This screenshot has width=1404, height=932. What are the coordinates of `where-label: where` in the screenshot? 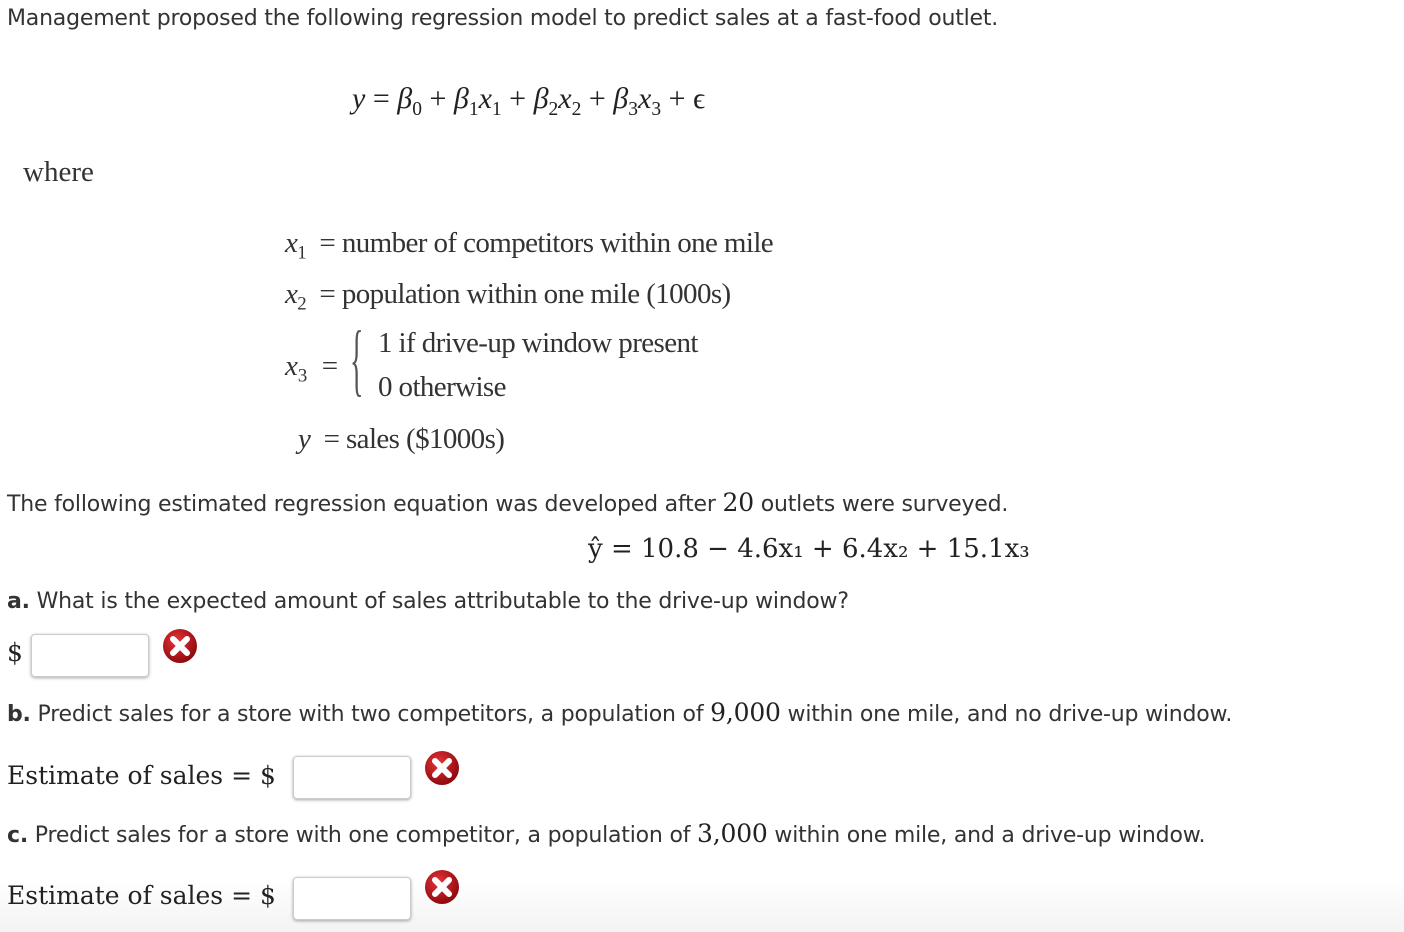 It's located at (58, 172).